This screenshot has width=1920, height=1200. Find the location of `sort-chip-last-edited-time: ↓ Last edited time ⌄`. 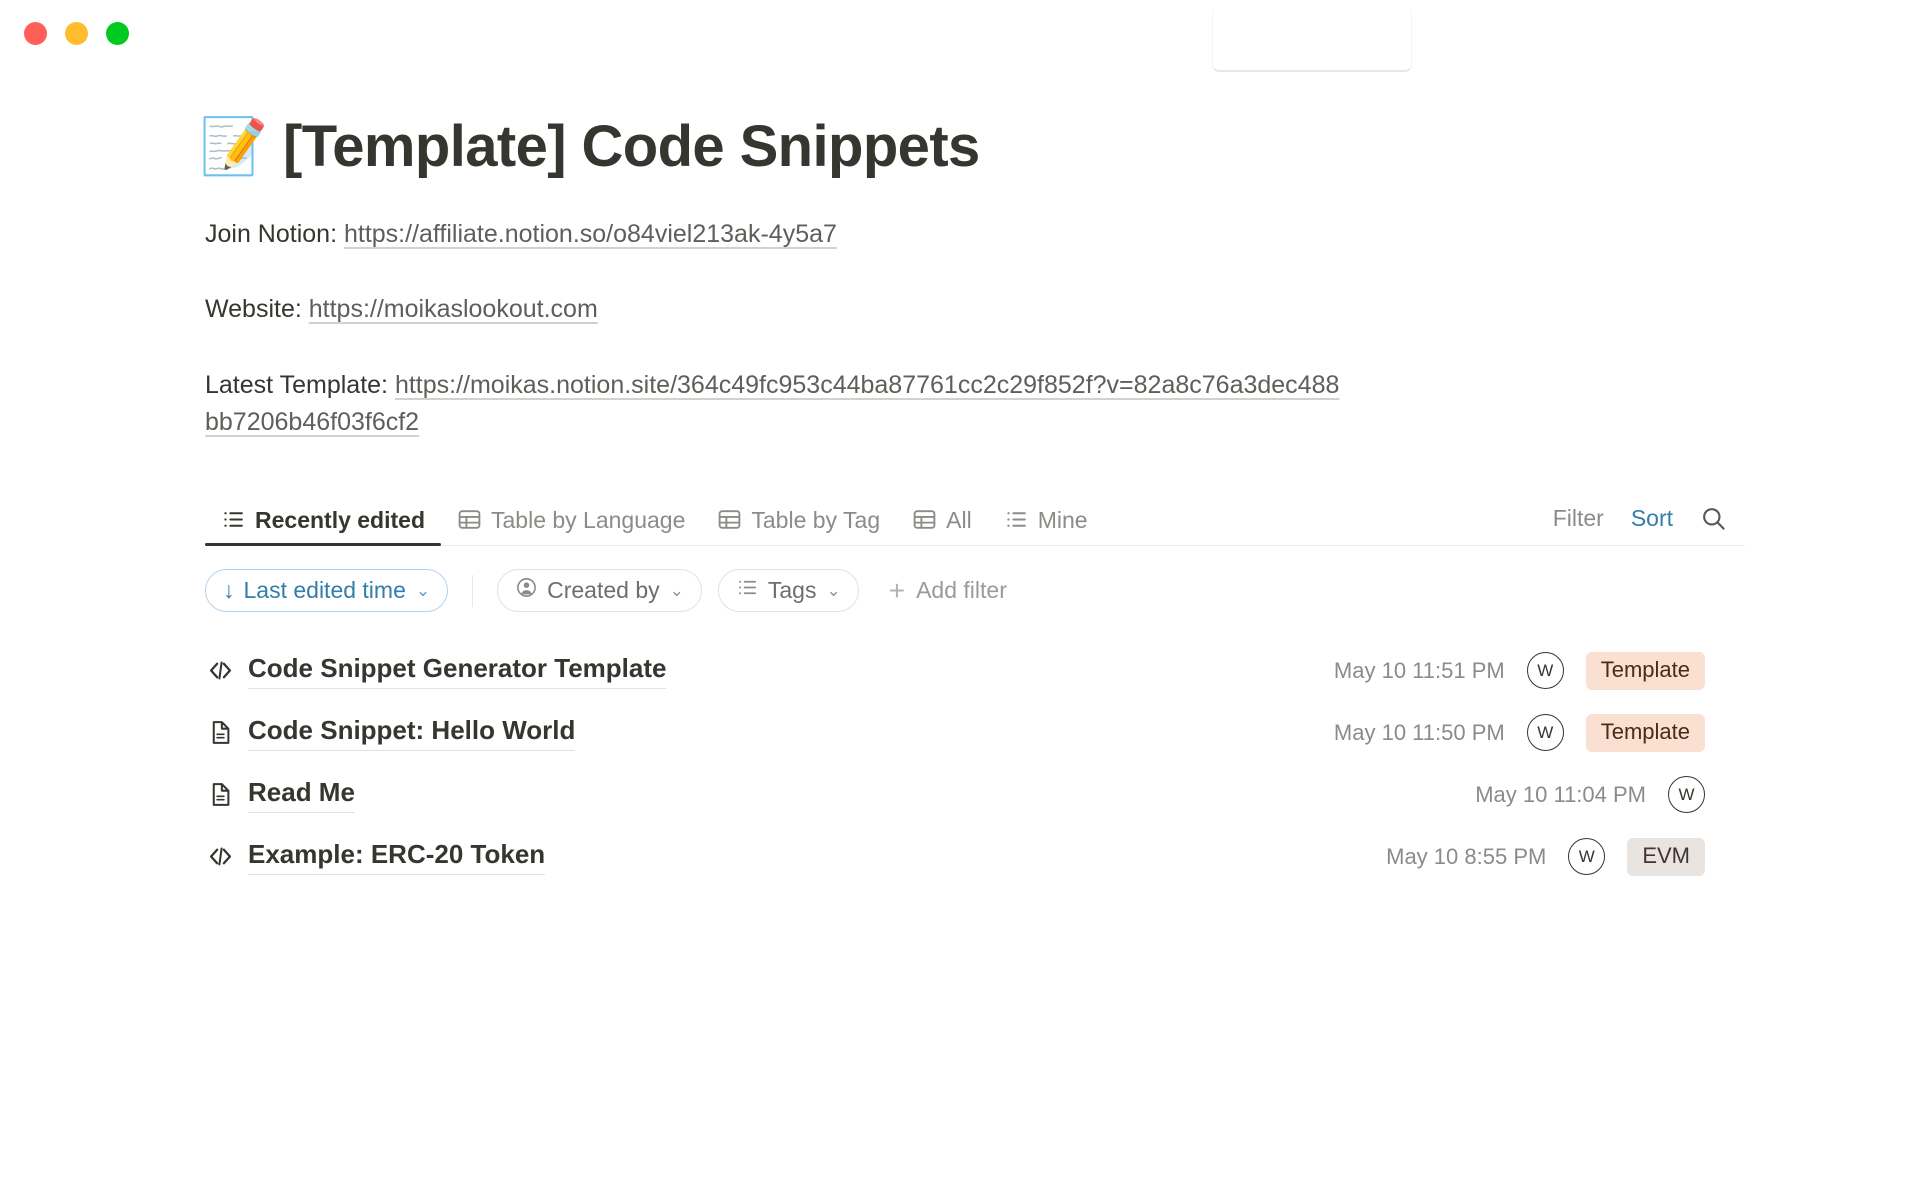

sort-chip-last-edited-time: ↓ Last edited time ⌄ is located at coordinates (327, 591).